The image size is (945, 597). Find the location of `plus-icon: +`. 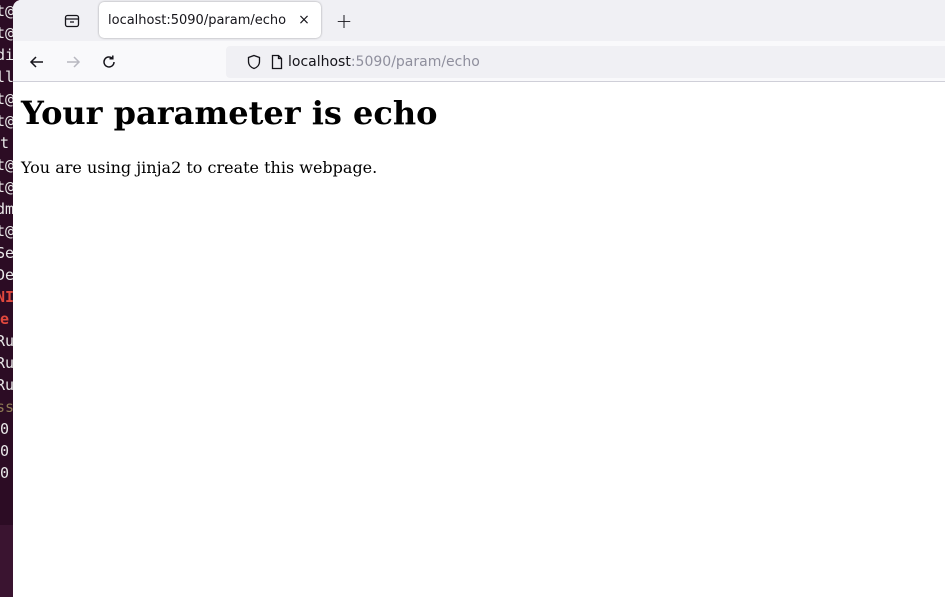

plus-icon: + is located at coordinates (344, 21).